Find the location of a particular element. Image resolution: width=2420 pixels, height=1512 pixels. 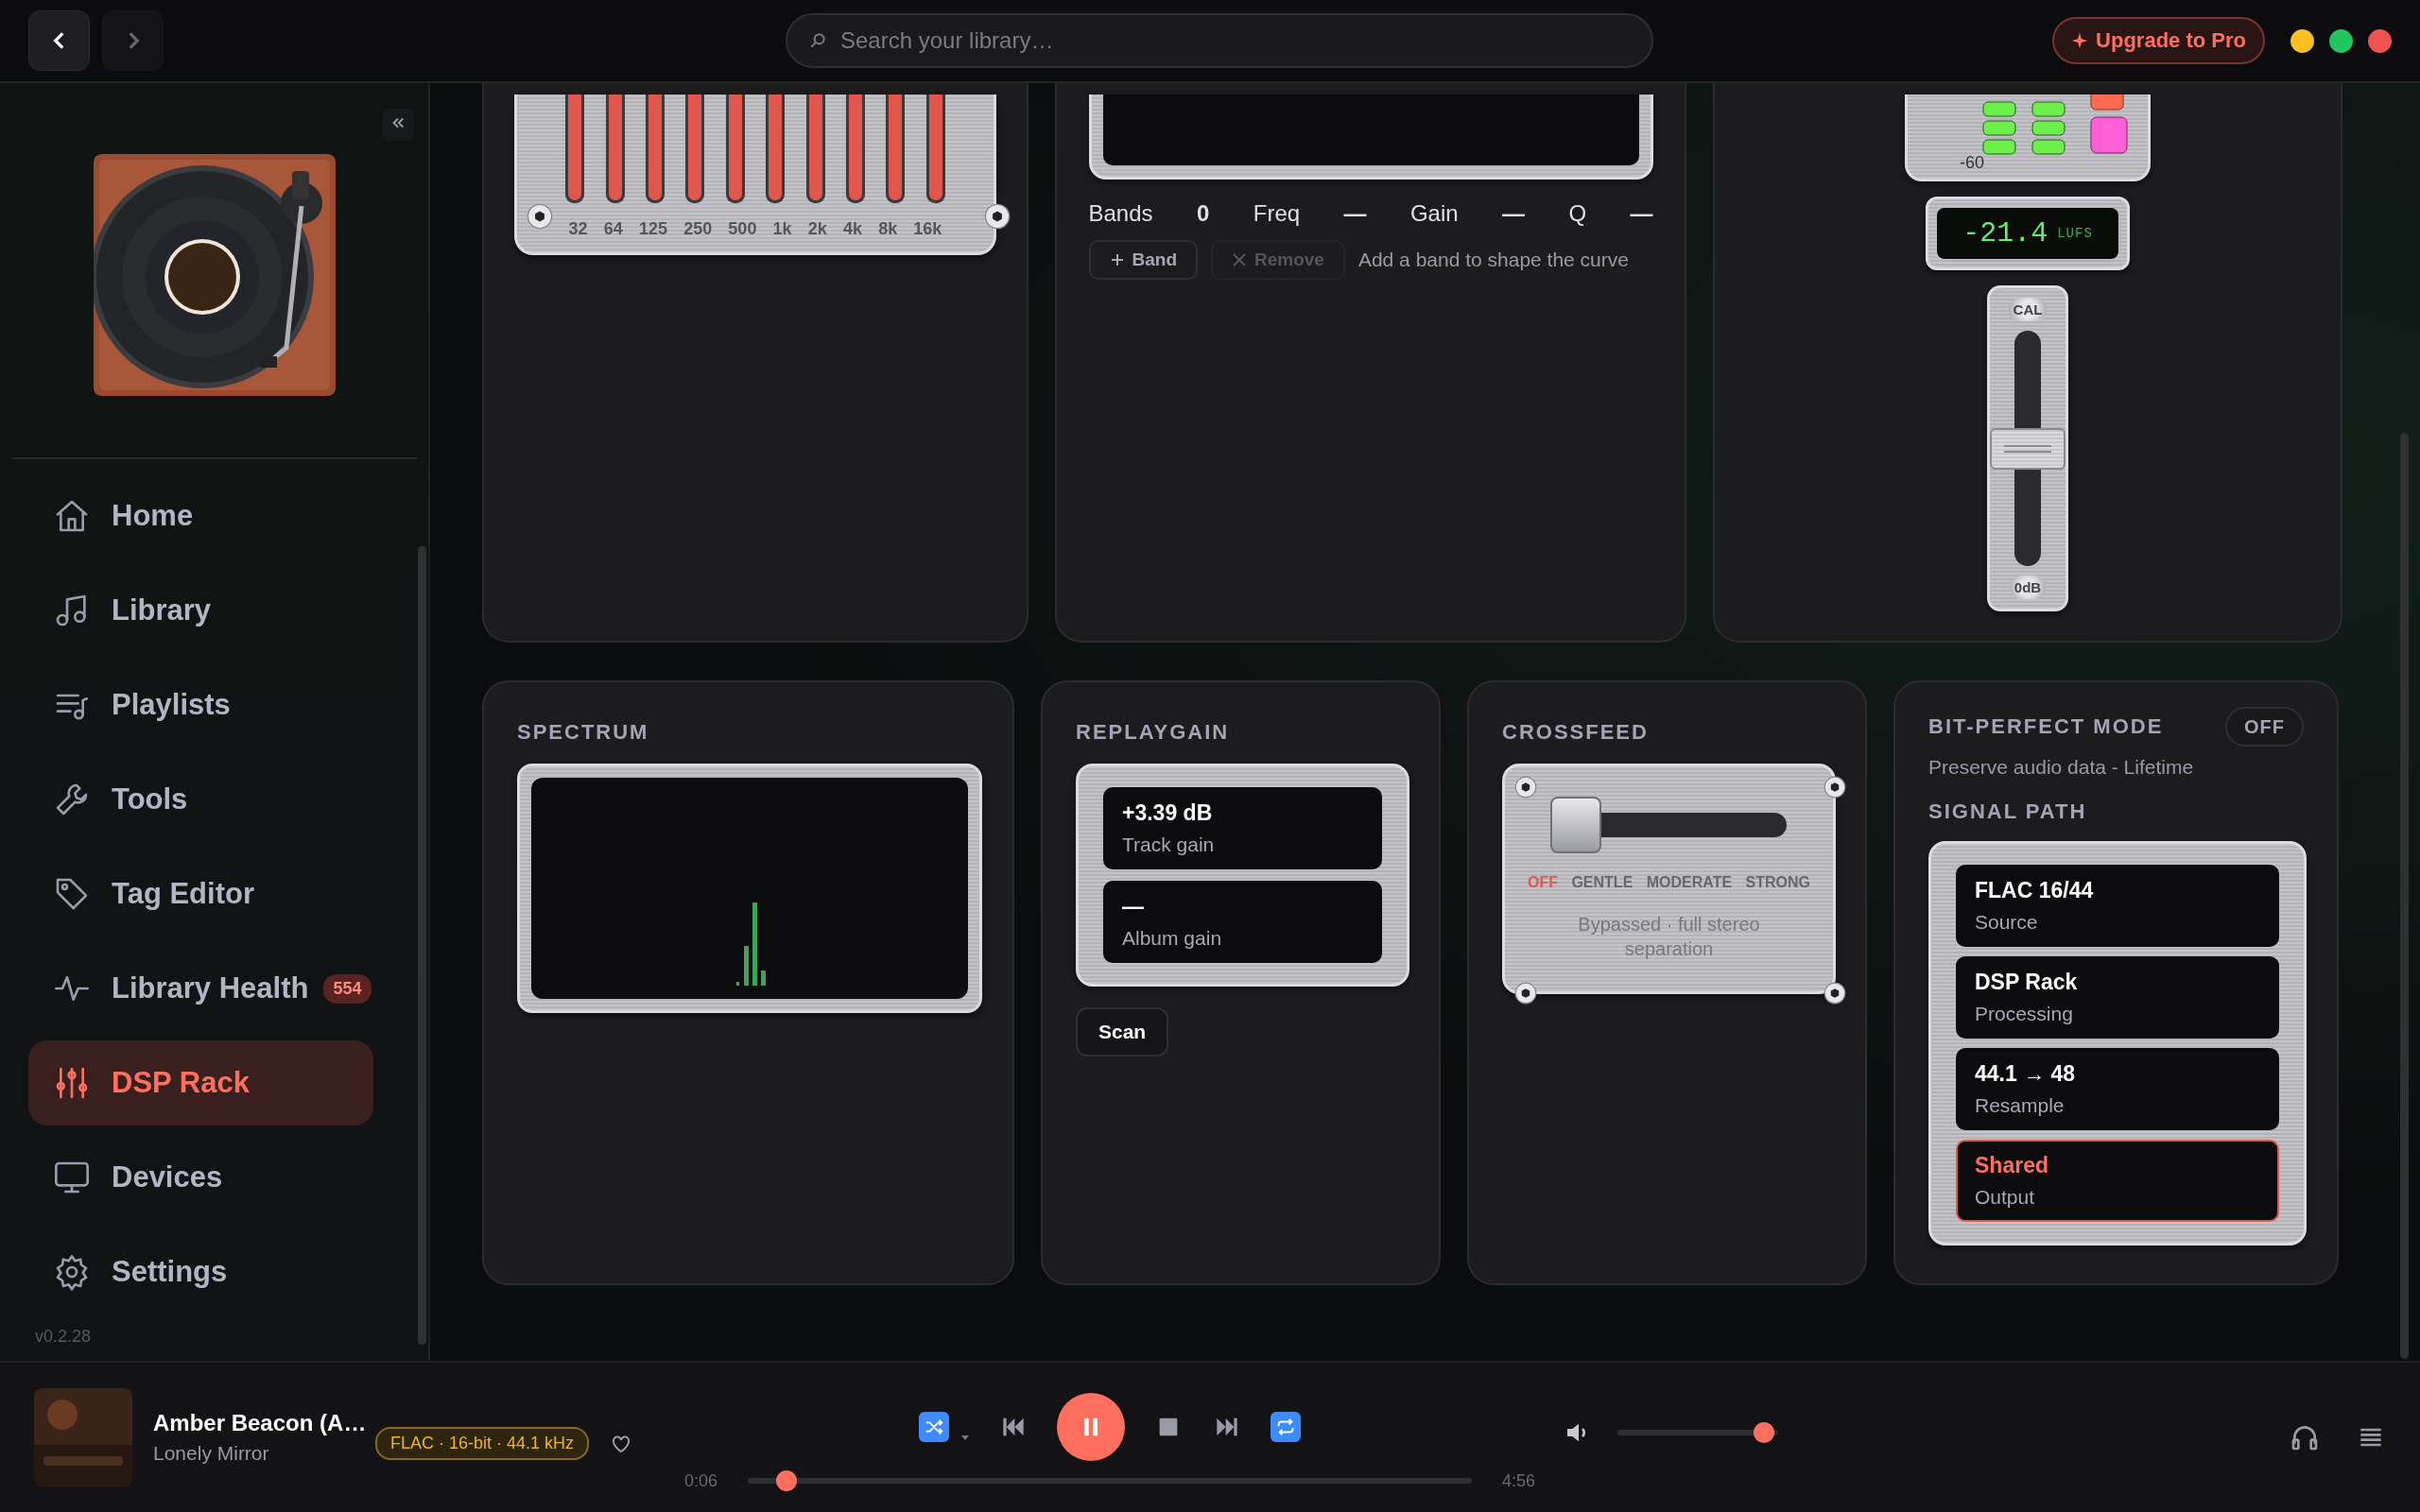

sidebar-item: Library is located at coordinates (201, 610).